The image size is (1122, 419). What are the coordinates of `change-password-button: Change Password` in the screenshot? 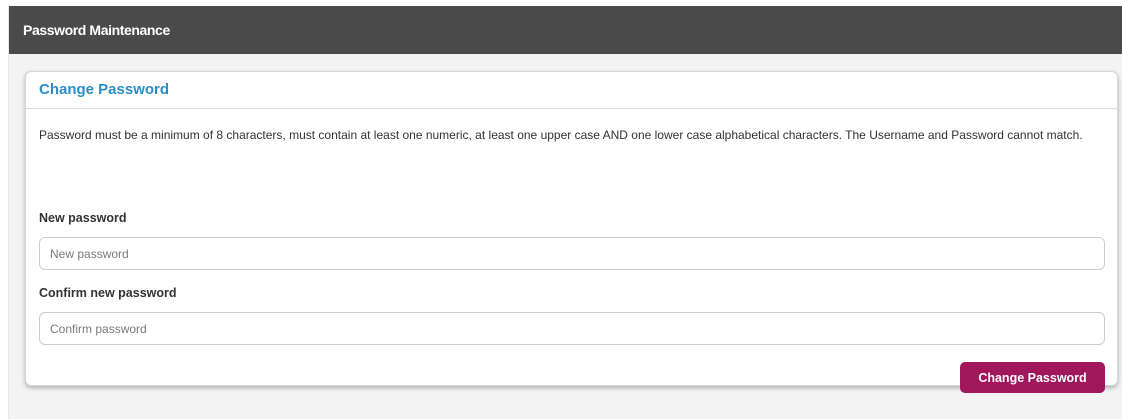 It's located at (1032, 377).